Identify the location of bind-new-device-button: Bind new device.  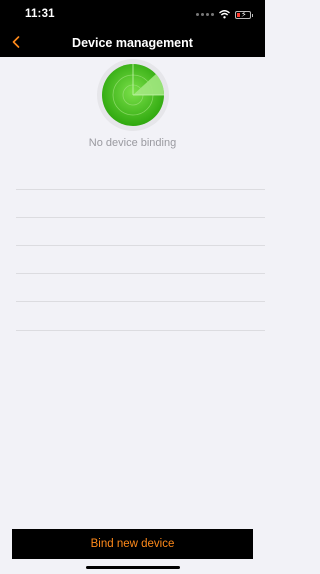
(132, 544).